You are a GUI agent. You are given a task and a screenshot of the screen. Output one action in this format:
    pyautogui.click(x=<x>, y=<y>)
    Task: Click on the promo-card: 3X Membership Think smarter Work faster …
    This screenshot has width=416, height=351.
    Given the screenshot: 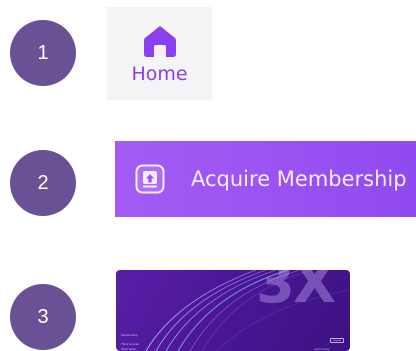 What is the action you would take?
    pyautogui.click(x=233, y=310)
    